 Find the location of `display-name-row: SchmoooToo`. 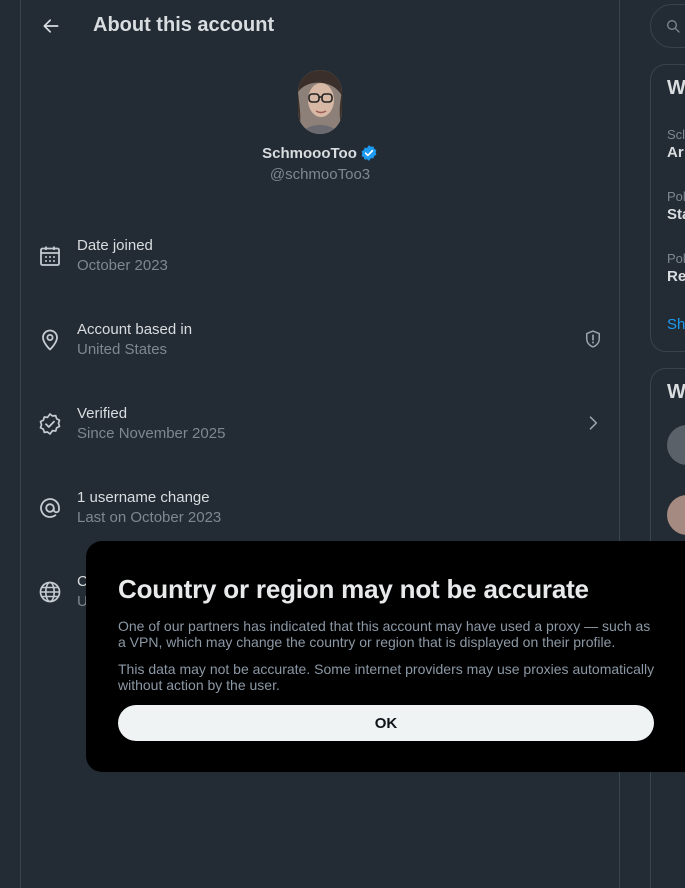

display-name-row: SchmoooToo is located at coordinates (320, 153).